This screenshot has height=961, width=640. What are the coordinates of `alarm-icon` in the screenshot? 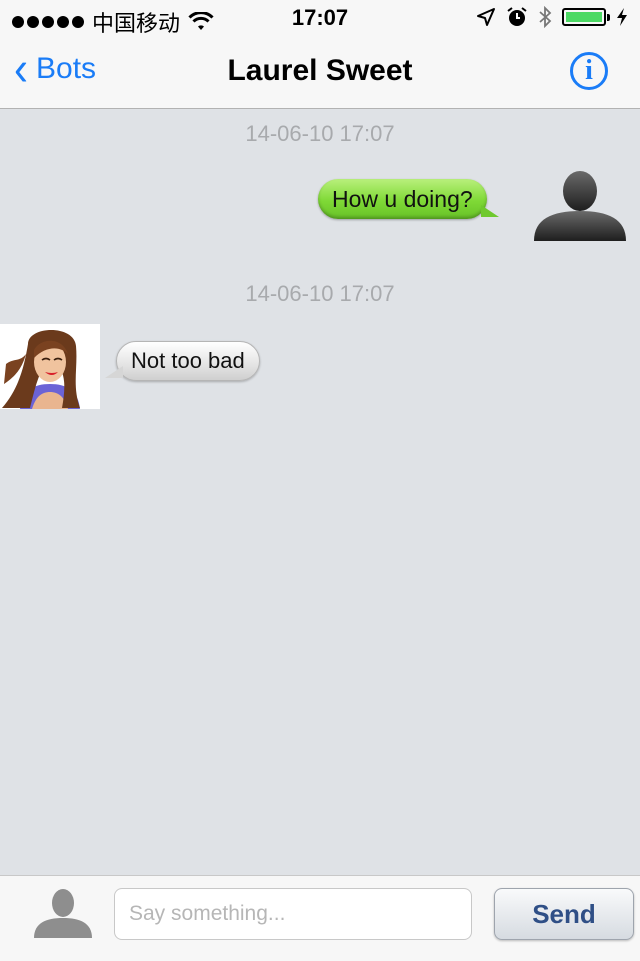 It's located at (517, 16).